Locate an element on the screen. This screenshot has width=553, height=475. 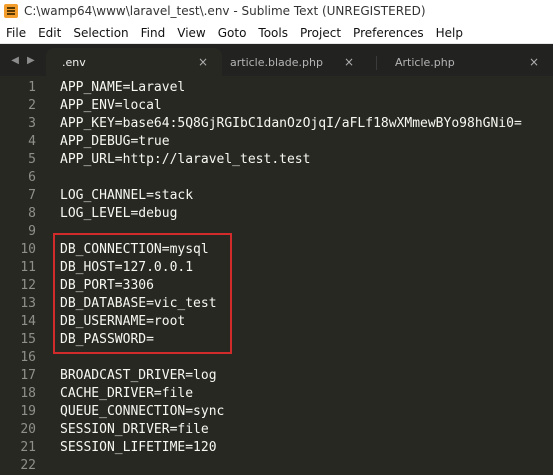
tab-label: Article.php is located at coordinates (425, 62).